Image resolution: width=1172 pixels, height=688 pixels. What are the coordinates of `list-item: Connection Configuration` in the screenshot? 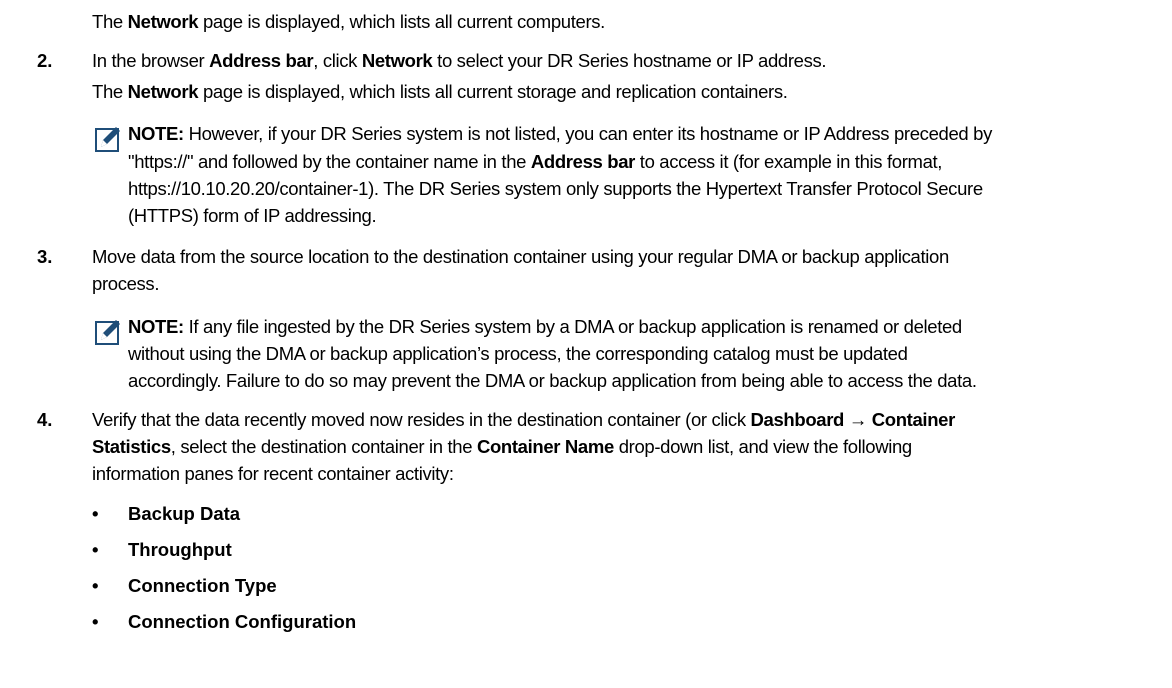 It's located at (242, 621).